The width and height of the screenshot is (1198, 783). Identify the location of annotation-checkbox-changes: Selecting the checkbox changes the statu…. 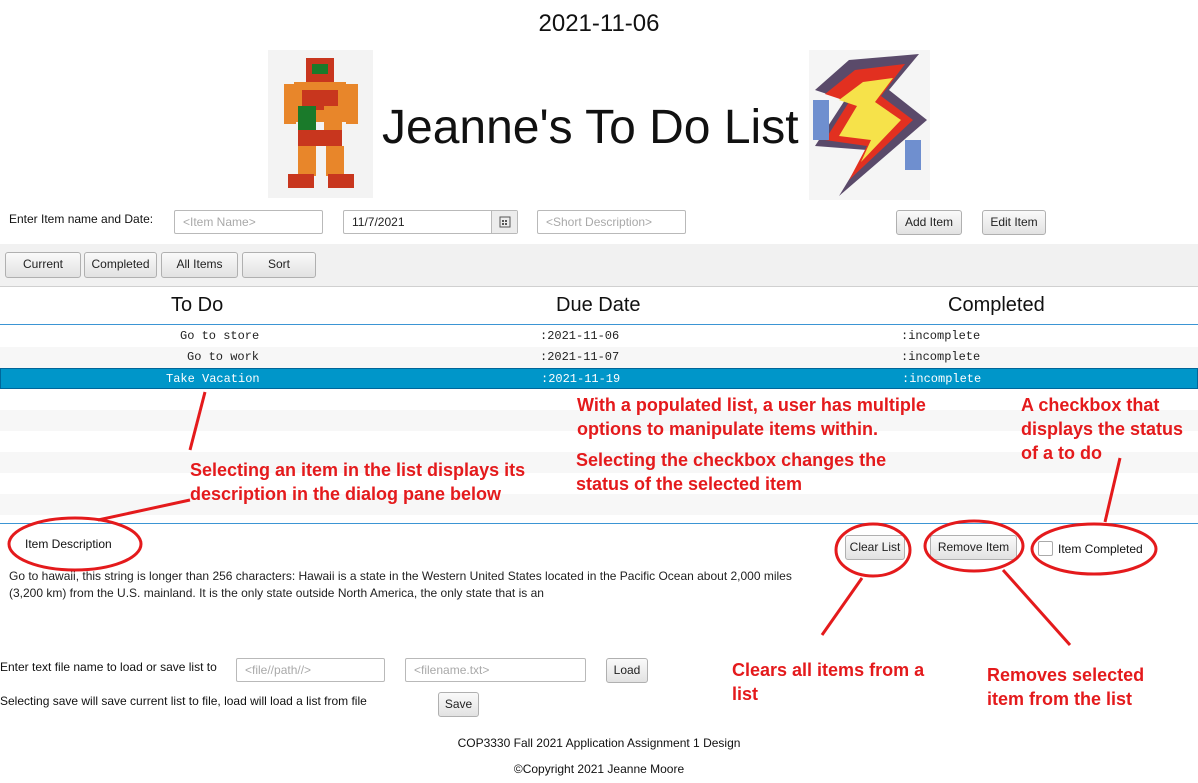
(731, 472).